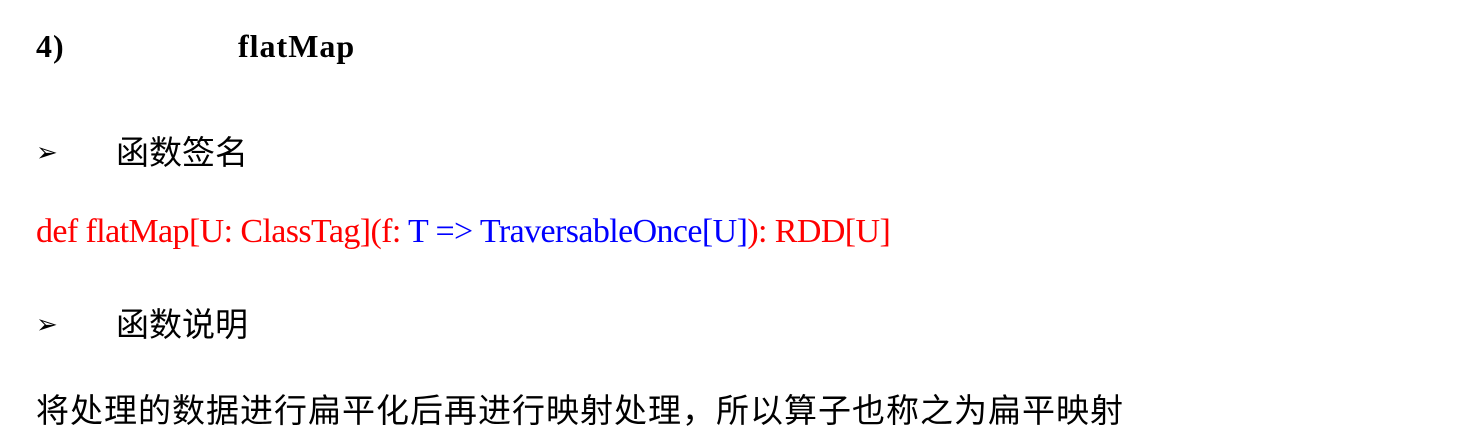  Describe the element at coordinates (182, 326) in the screenshot. I see `description-label: 函数说明` at that location.